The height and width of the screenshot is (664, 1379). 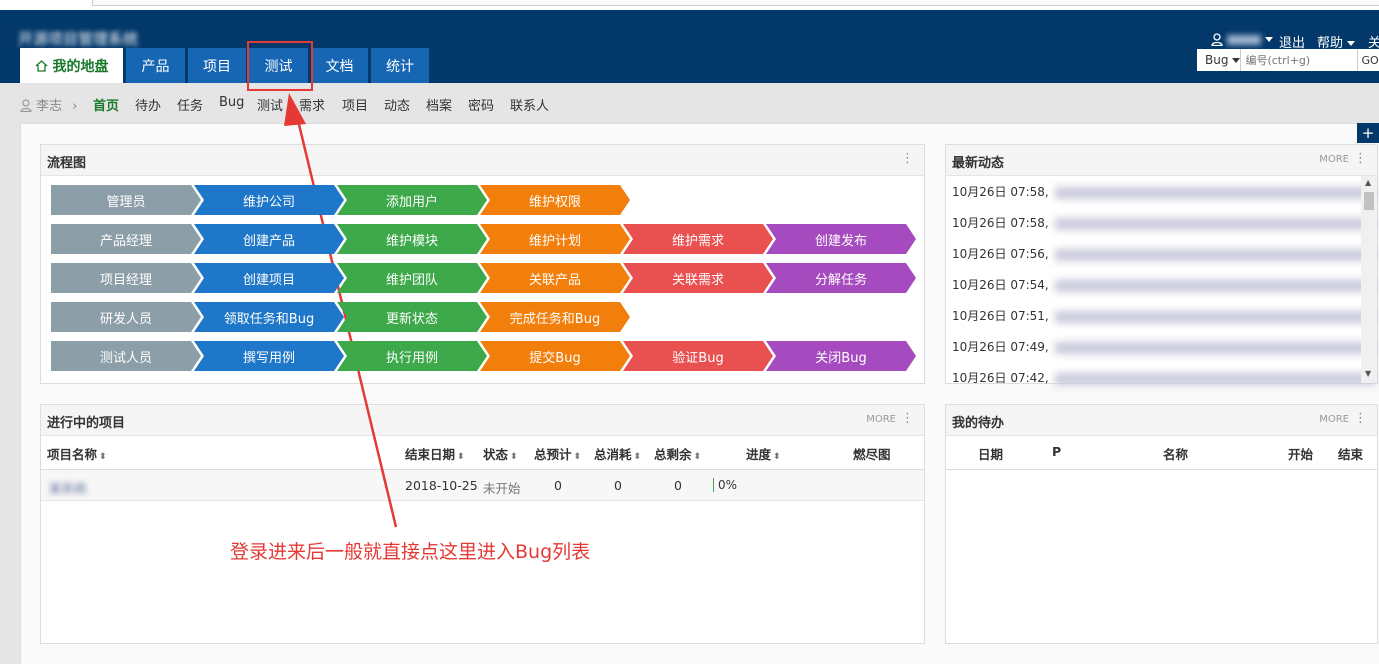 What do you see at coordinates (269, 278) in the screenshot?
I see `flow-step: 创建项目` at bounding box center [269, 278].